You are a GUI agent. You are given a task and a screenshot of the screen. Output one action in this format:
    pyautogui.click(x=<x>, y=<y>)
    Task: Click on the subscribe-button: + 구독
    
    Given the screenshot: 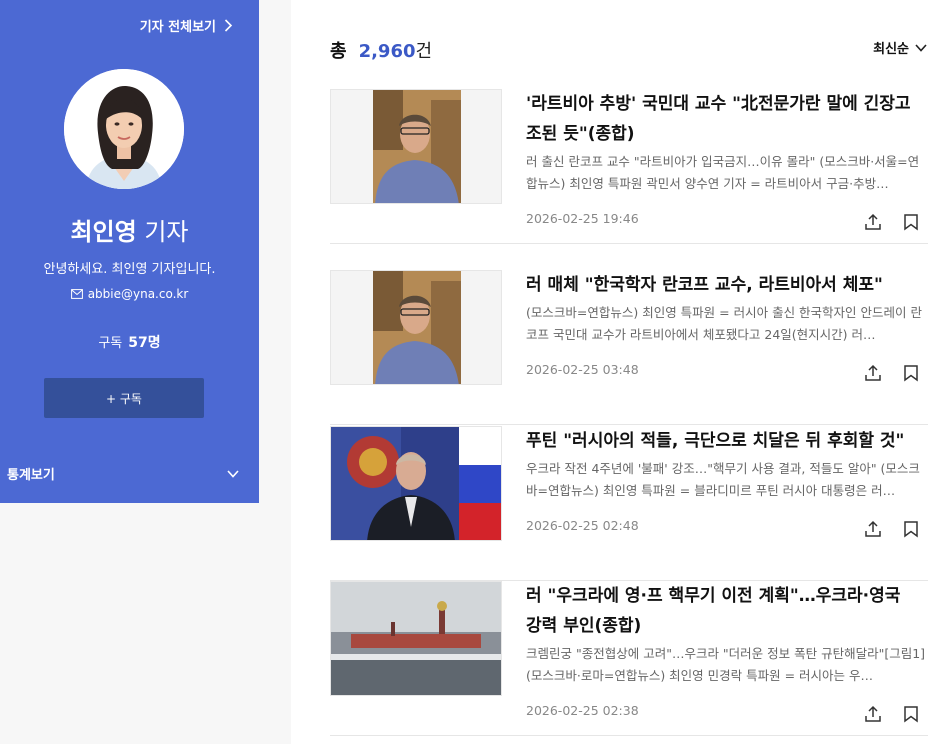 What is the action you would take?
    pyautogui.click(x=124, y=398)
    